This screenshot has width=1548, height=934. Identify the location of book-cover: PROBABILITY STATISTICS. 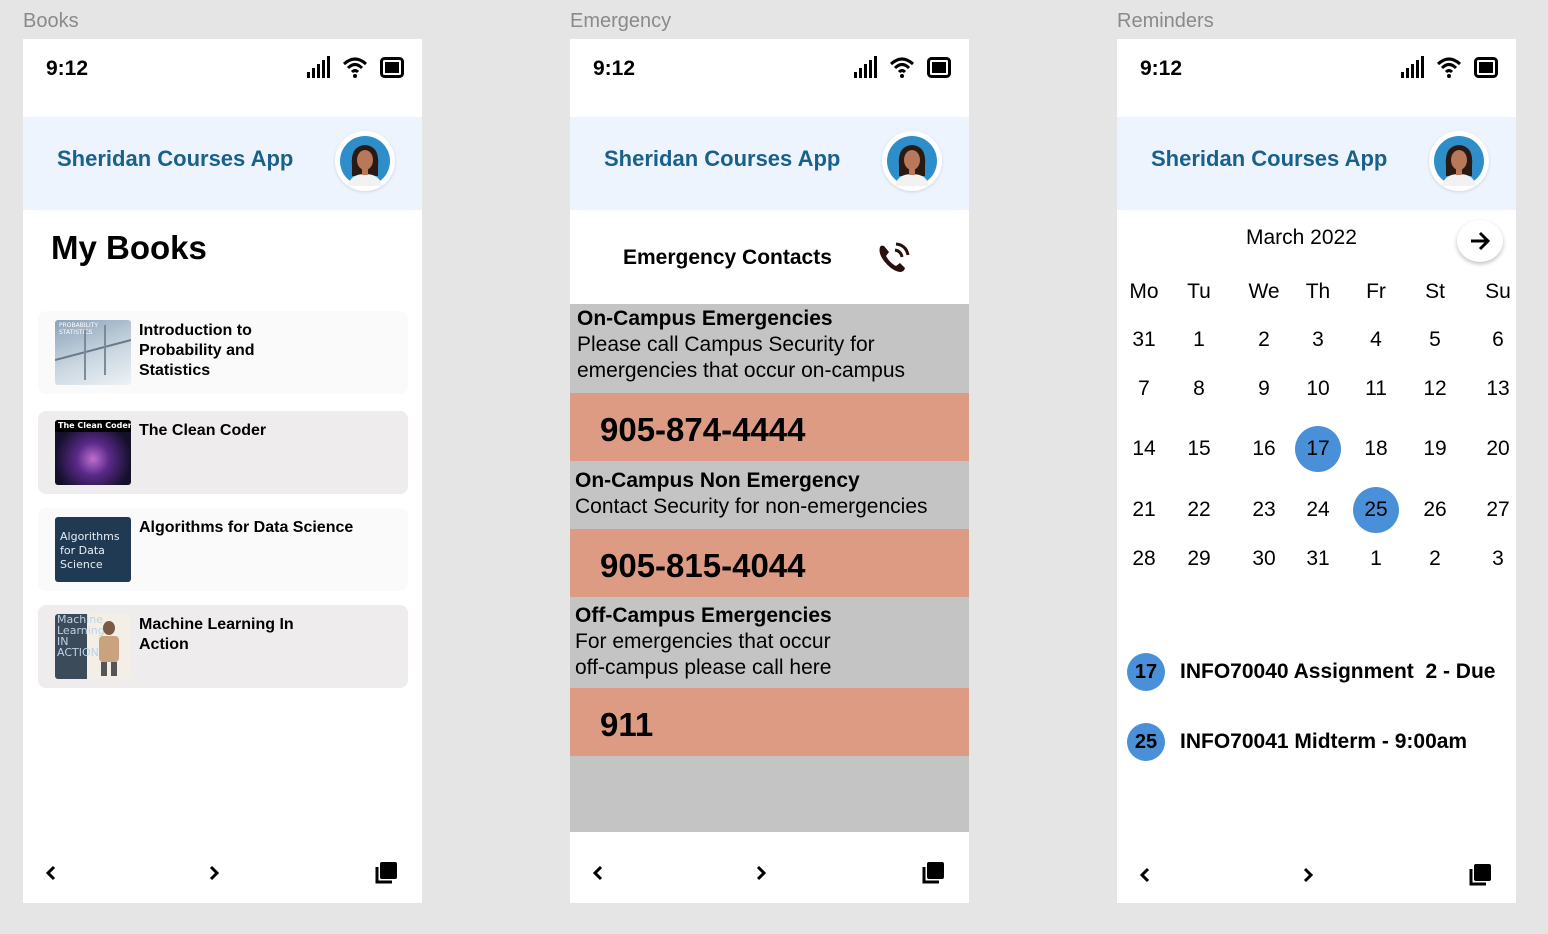
(93, 352).